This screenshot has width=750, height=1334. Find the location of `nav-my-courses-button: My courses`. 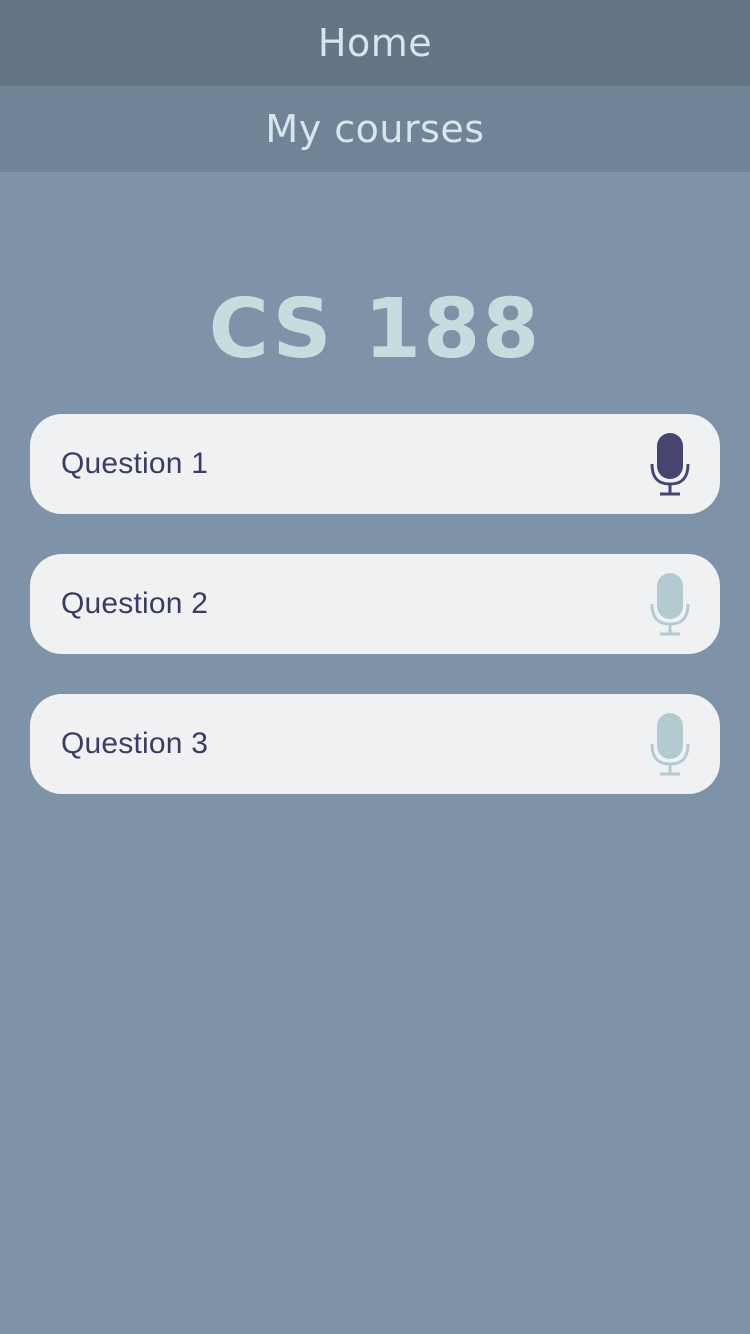

nav-my-courses-button: My courses is located at coordinates (375, 129).